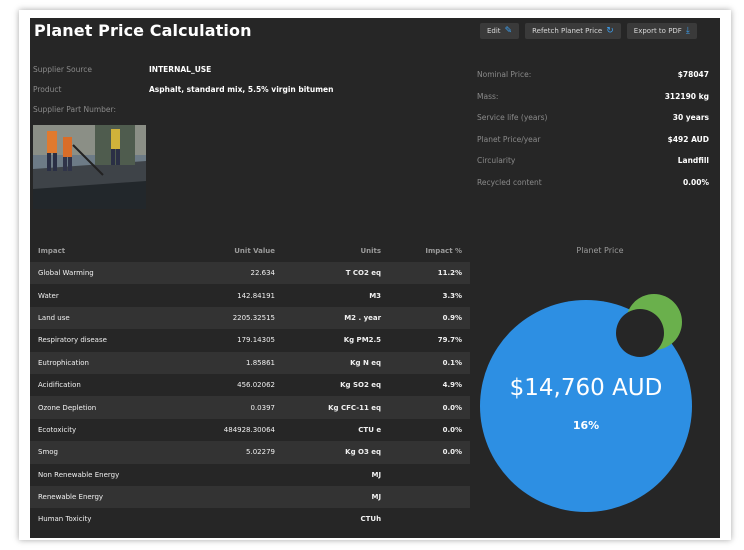  What do you see at coordinates (72, 340) in the screenshot?
I see `impact-name: Respiratory disease` at bounding box center [72, 340].